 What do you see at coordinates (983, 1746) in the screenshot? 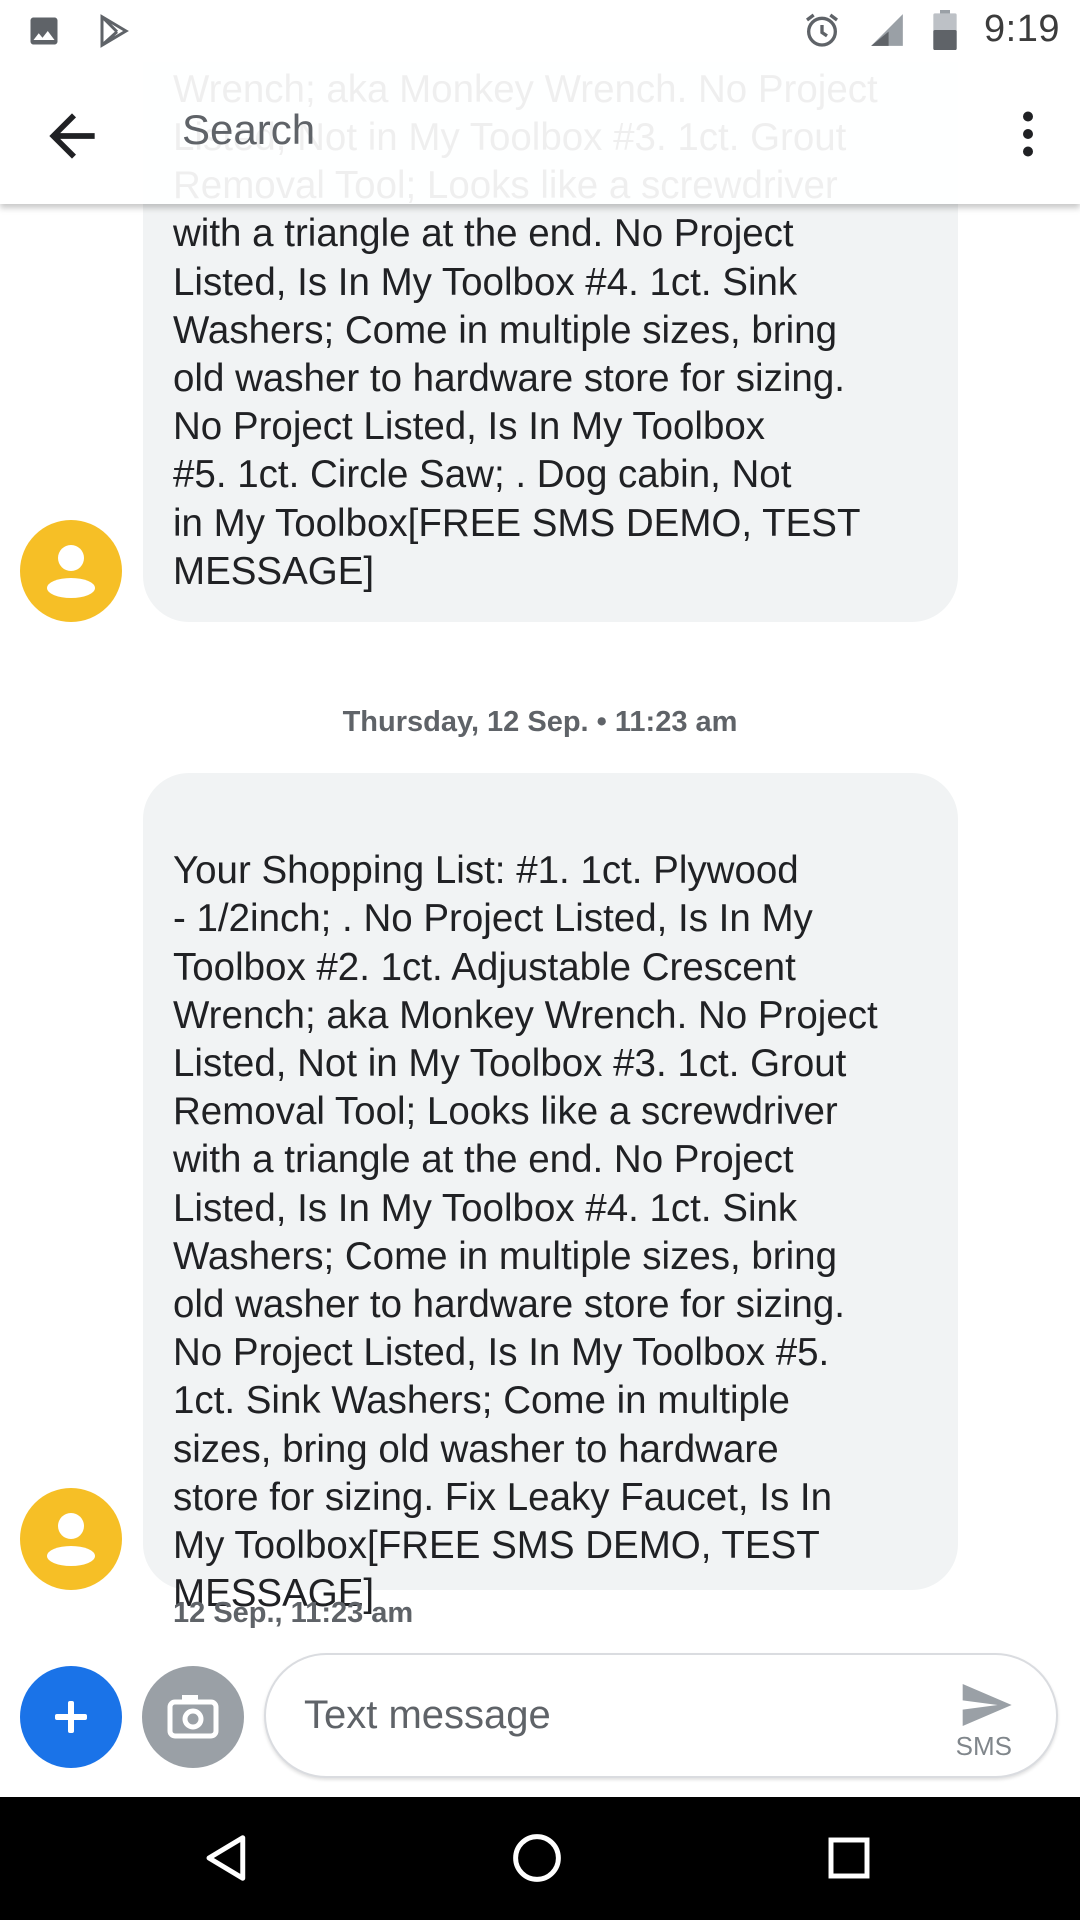
I see `sms-label: SMS` at bounding box center [983, 1746].